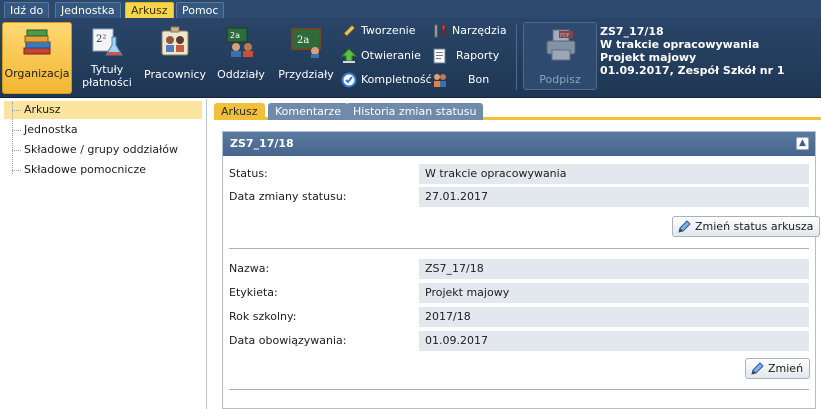 The image size is (821, 409). Describe the element at coordinates (103, 170) in the screenshot. I see `tree-item-skladowe-pomocnicze: Składowe pomocnicze` at that location.